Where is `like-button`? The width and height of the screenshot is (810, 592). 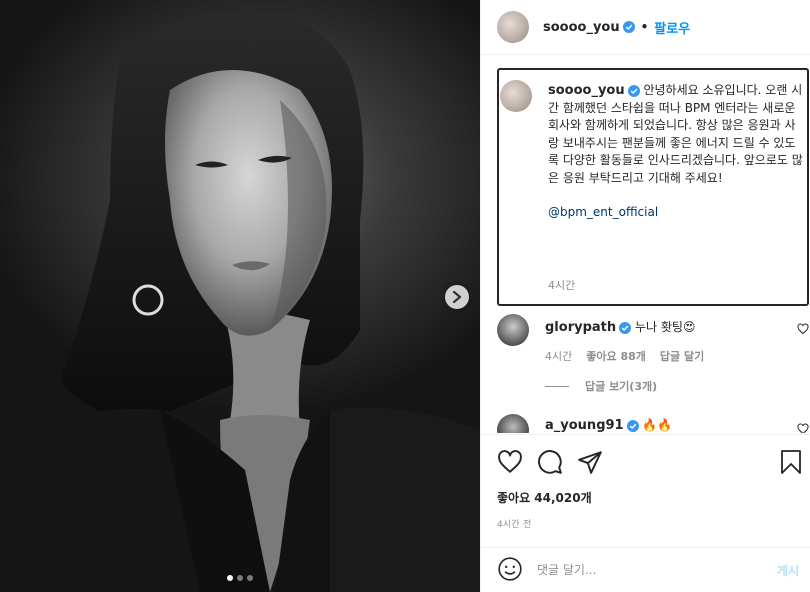 like-button is located at coordinates (510, 463).